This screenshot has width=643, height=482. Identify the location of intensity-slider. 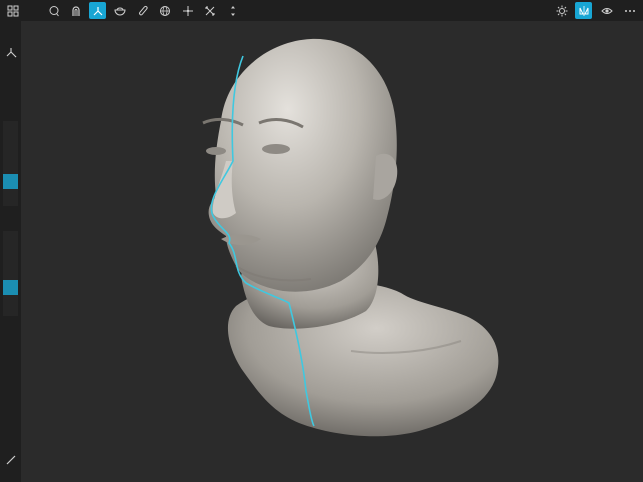
(10, 273).